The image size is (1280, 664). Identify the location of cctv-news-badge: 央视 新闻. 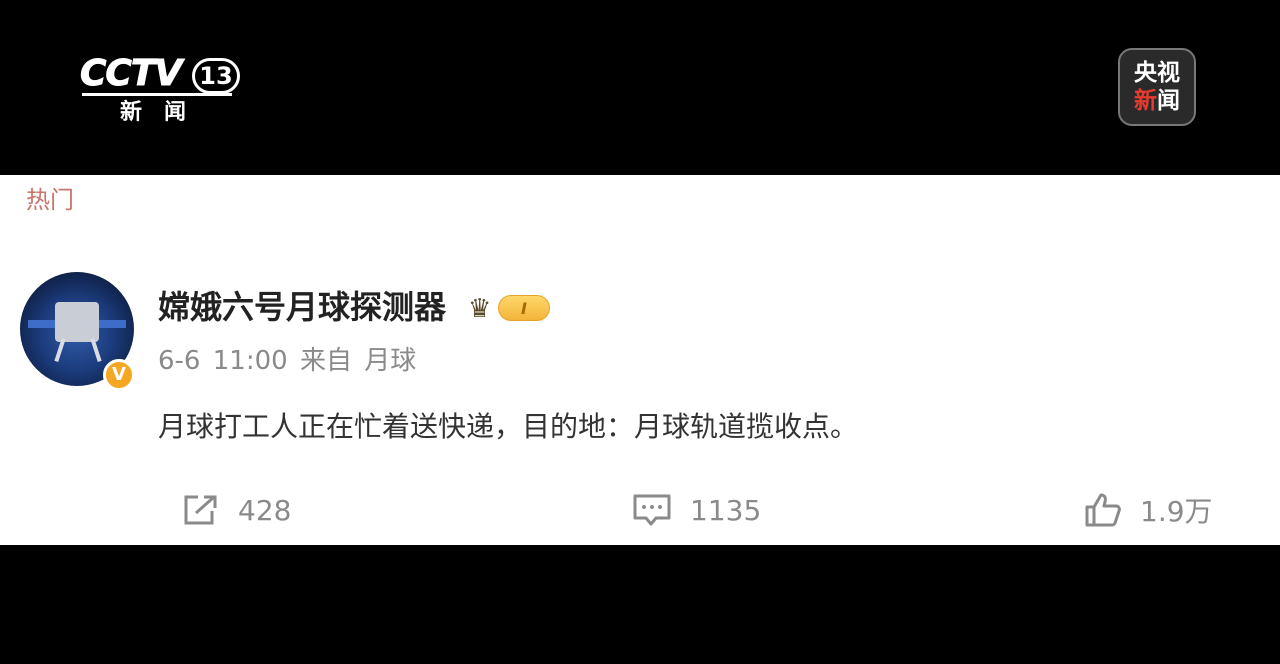
(1157, 87).